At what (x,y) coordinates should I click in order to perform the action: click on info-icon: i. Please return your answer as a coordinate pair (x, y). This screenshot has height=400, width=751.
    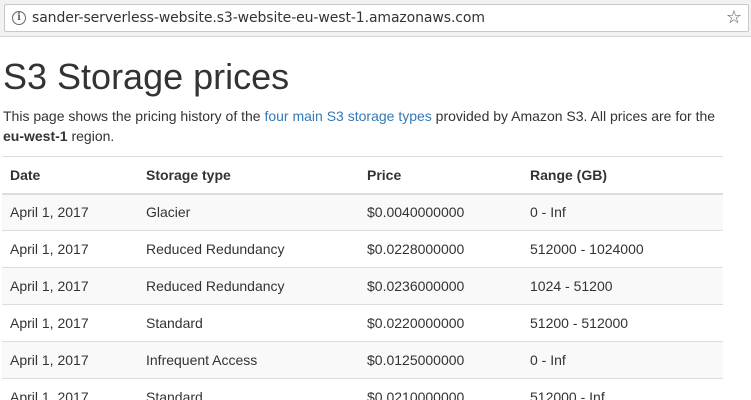
    Looking at the image, I should click on (19, 18).